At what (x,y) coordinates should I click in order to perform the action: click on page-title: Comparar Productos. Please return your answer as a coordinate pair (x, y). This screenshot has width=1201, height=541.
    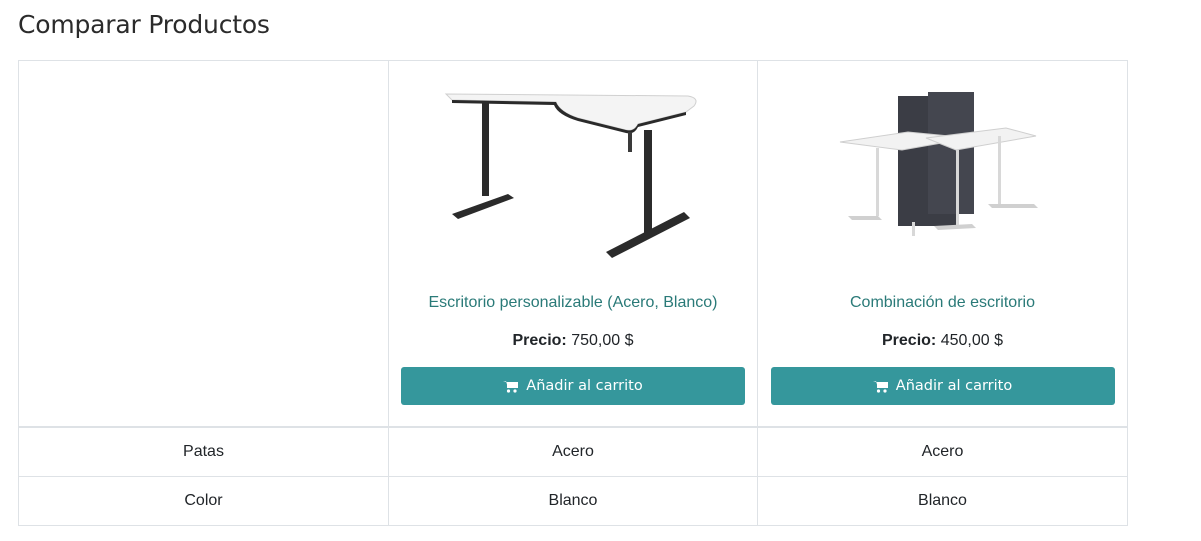
    Looking at the image, I should click on (144, 24).